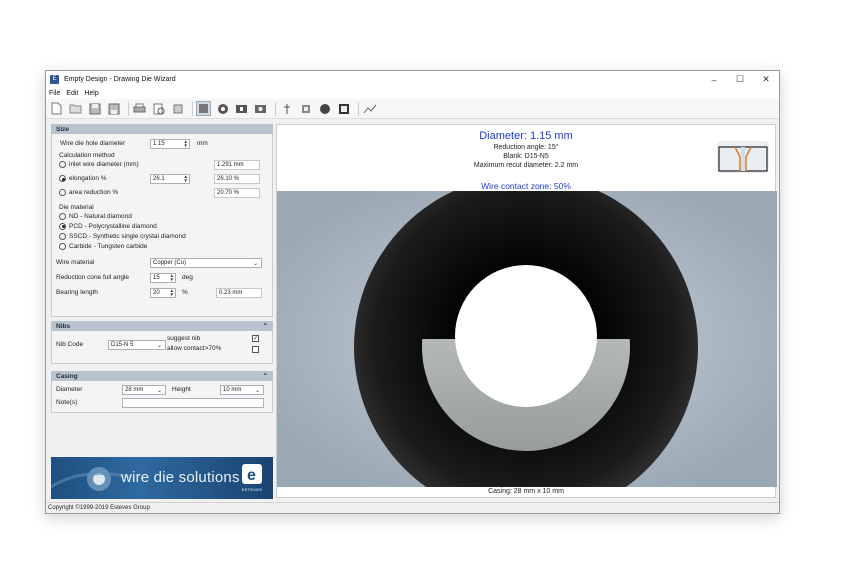 The height and width of the screenshot is (587, 860). Describe the element at coordinates (202, 143) in the screenshot. I see `diameter-unit: mm` at that location.